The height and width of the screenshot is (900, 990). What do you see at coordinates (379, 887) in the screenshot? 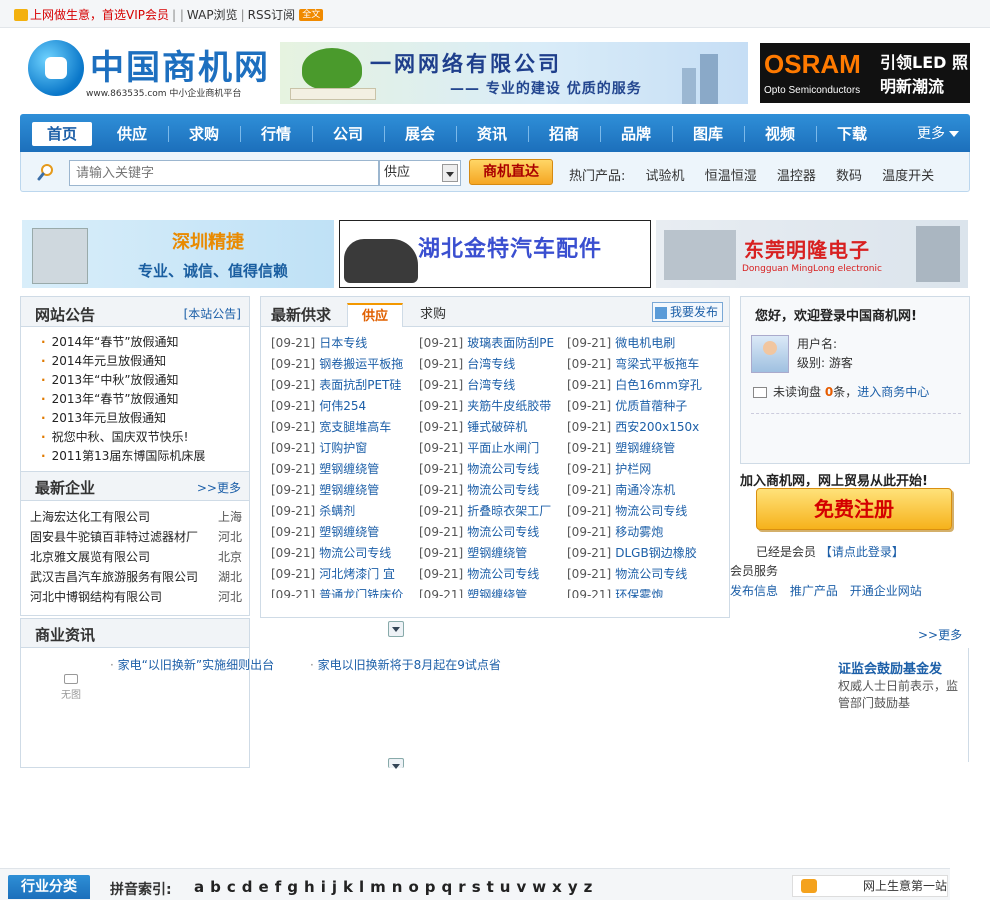
I see `pinyin-letter-link: m` at bounding box center [379, 887].